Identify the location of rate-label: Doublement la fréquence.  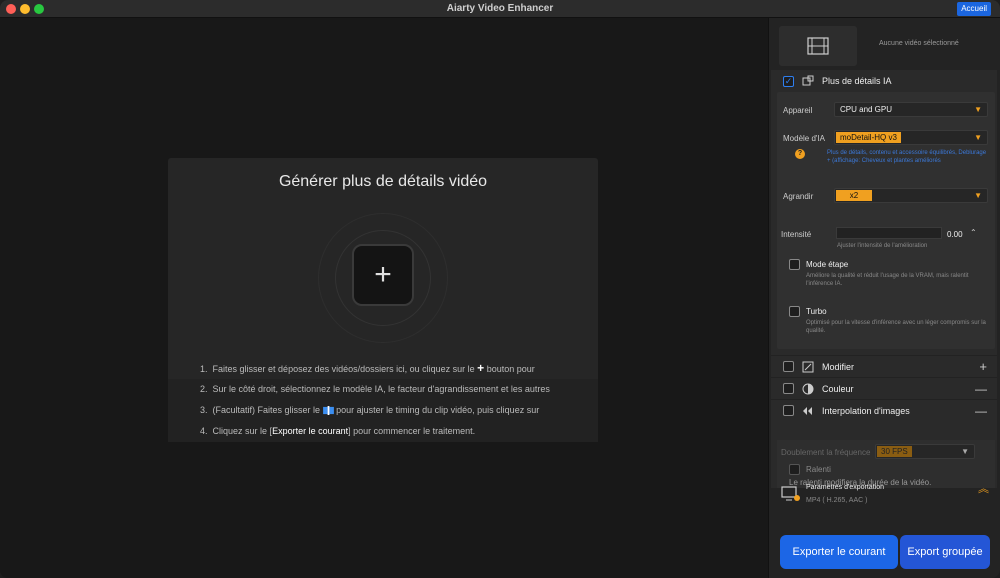
(826, 452).